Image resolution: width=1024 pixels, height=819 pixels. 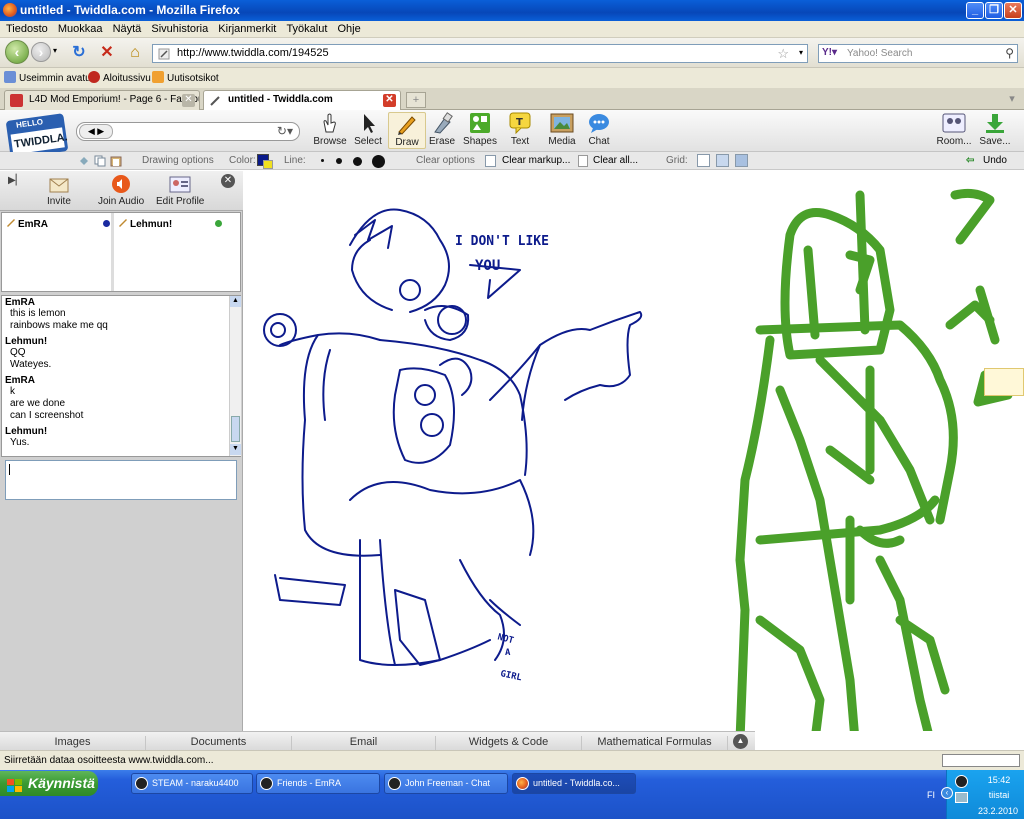 What do you see at coordinates (27, 223) in the screenshot?
I see `user-item: EmRA` at bounding box center [27, 223].